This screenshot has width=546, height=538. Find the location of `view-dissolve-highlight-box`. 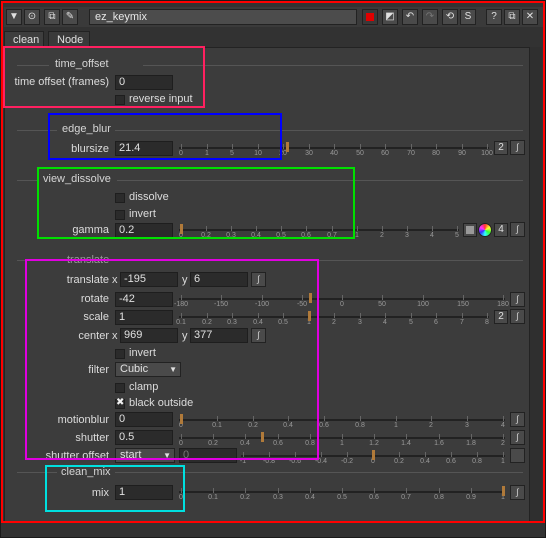

view-dissolve-highlight-box is located at coordinates (196, 203).